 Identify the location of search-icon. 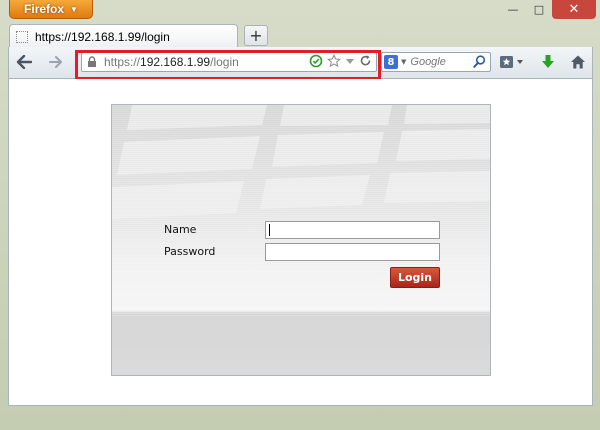
(479, 61).